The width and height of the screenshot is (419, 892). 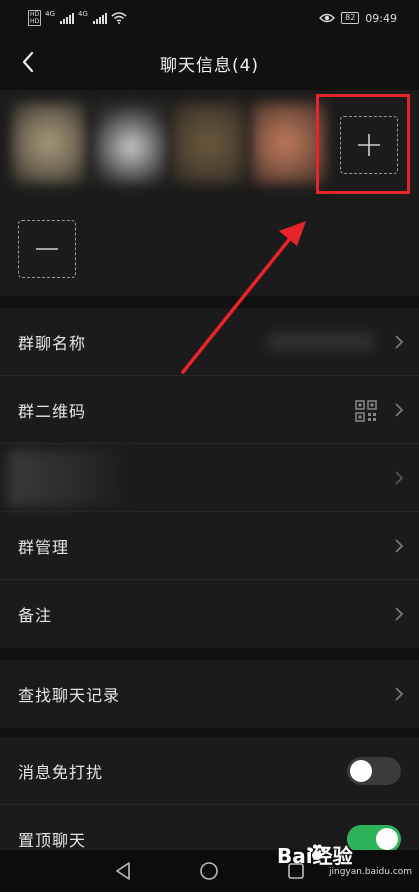 I want to click on highlight-annotation-box, so click(x=363, y=144).